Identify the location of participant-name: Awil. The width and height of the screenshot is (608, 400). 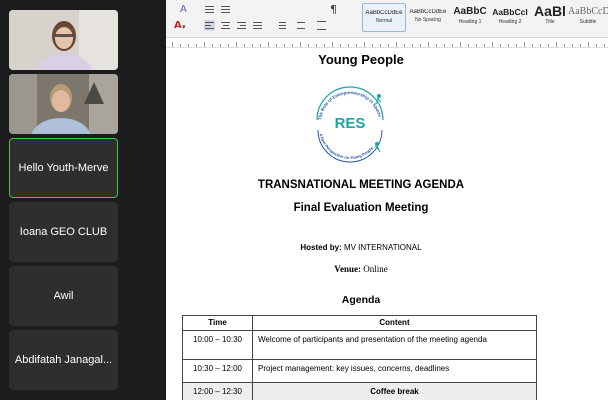
(63, 296).